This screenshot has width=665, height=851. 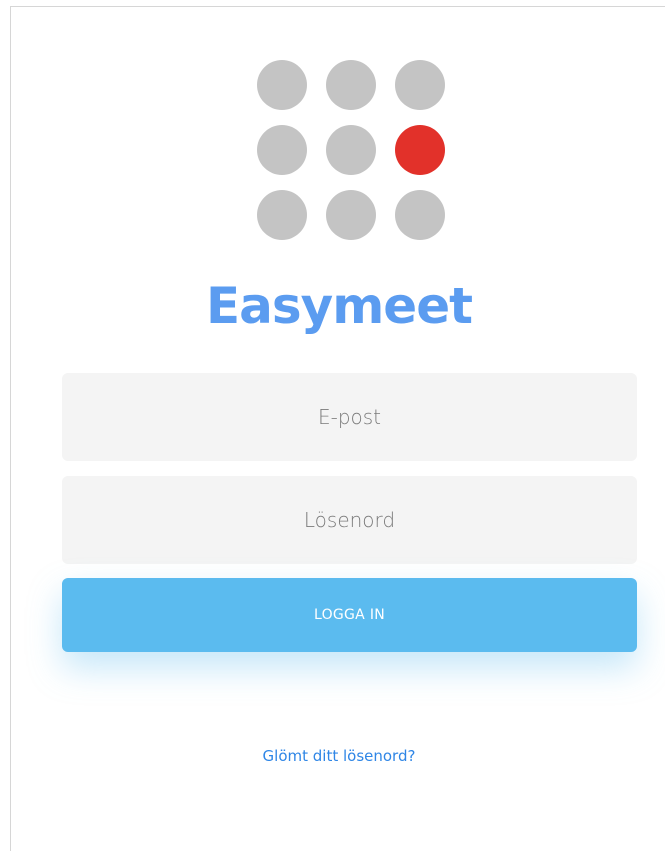 I want to click on brand-title: Easymeet, so click(x=339, y=306).